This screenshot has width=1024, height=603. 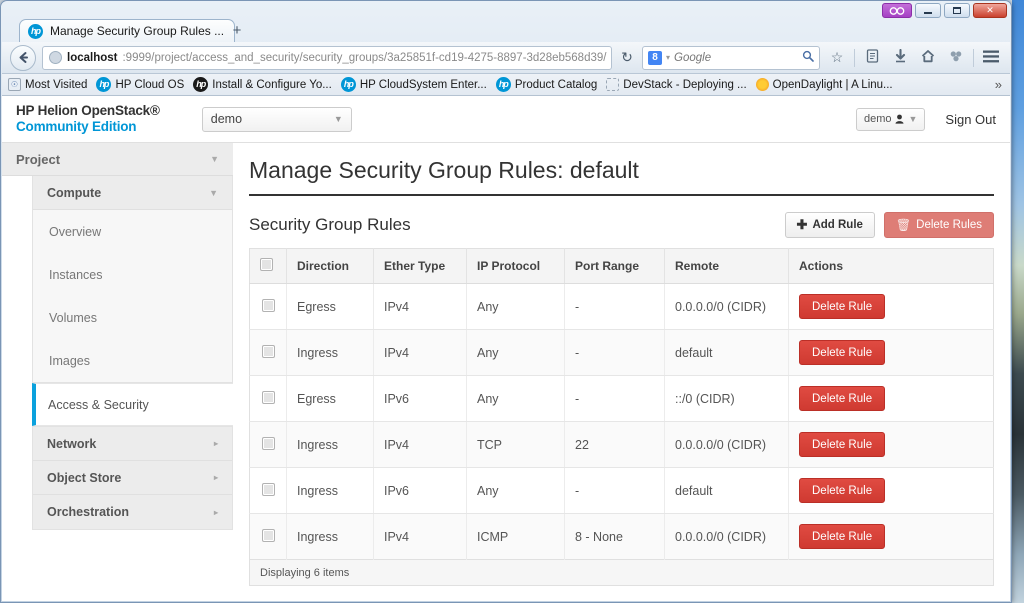 What do you see at coordinates (117, 159) in the screenshot?
I see `sidebar-project-header: Project ▼` at bounding box center [117, 159].